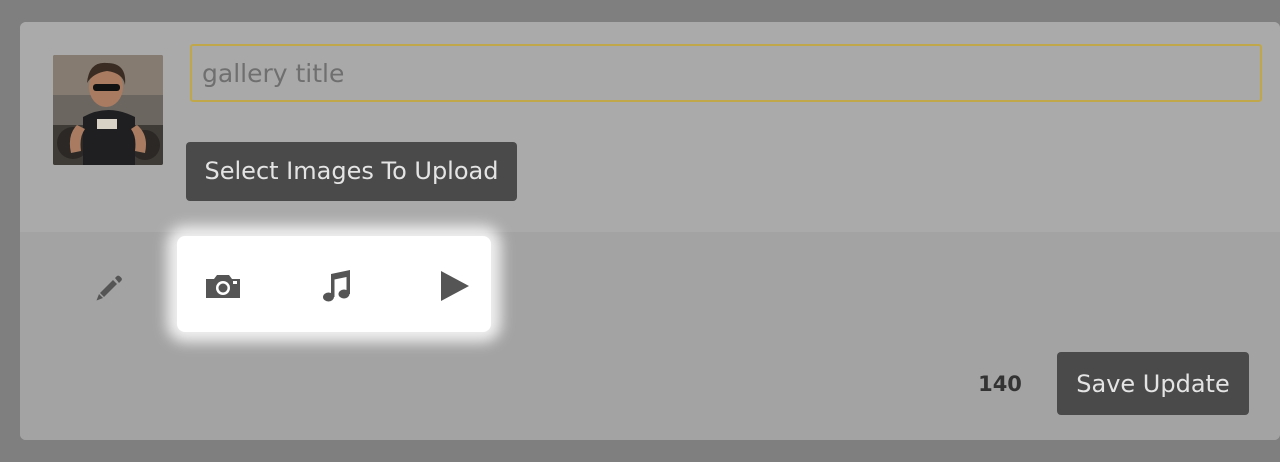 This screenshot has width=1280, height=462. I want to click on save-update-button: Save Update, so click(1153, 383).